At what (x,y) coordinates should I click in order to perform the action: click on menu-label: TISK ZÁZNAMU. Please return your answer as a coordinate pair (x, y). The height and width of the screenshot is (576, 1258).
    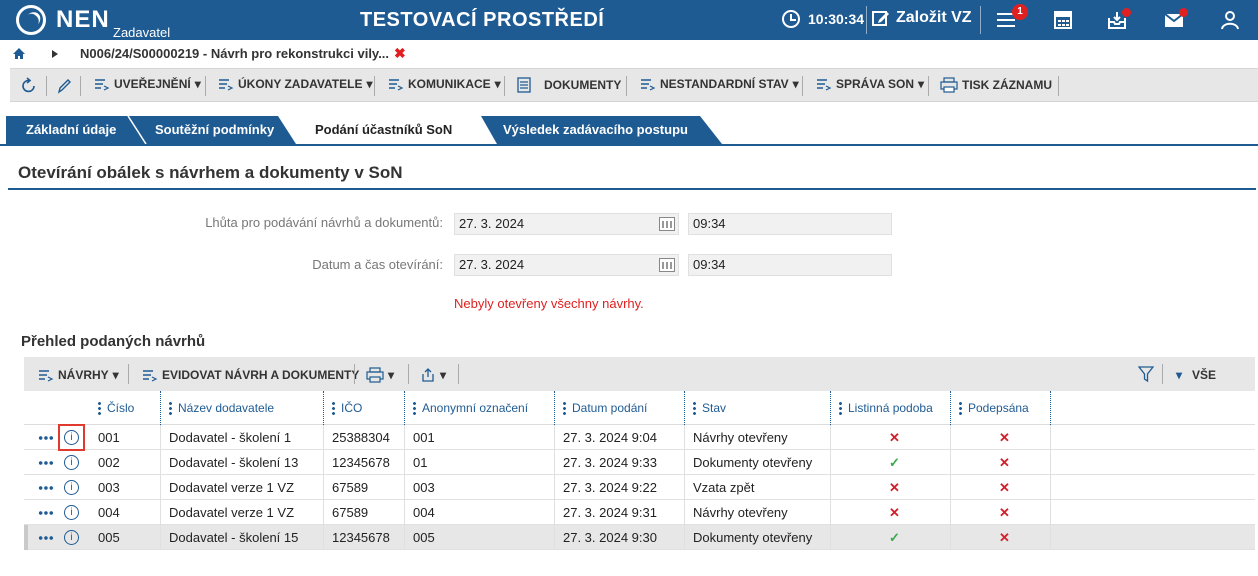
    Looking at the image, I should click on (1007, 85).